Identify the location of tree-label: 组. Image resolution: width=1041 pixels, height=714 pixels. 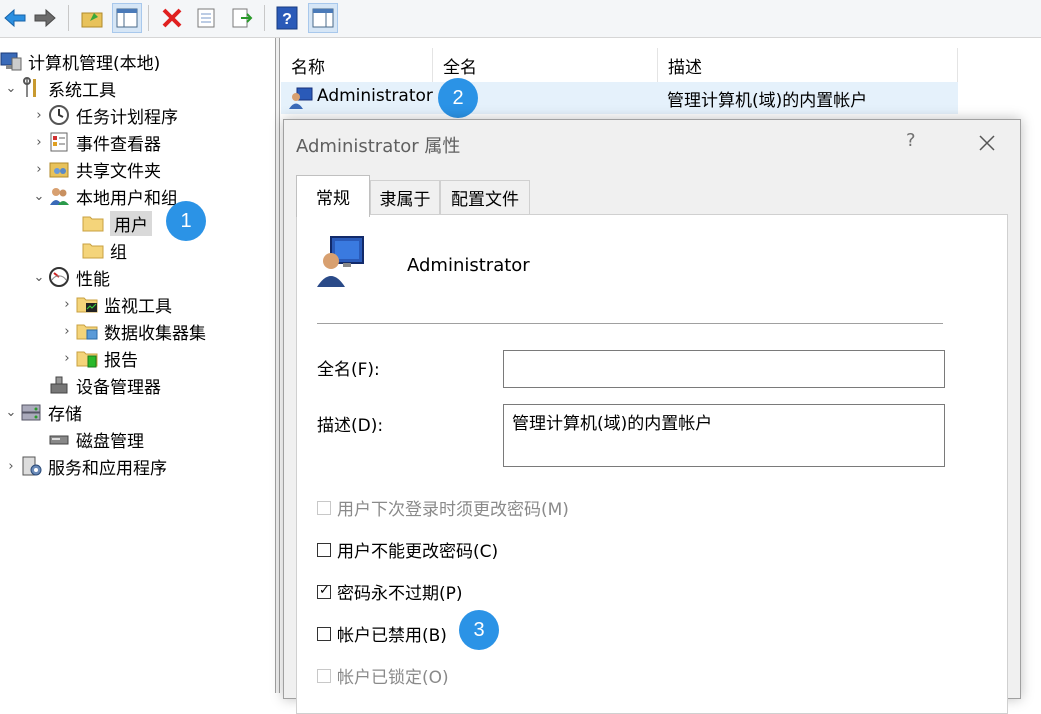
(118, 252).